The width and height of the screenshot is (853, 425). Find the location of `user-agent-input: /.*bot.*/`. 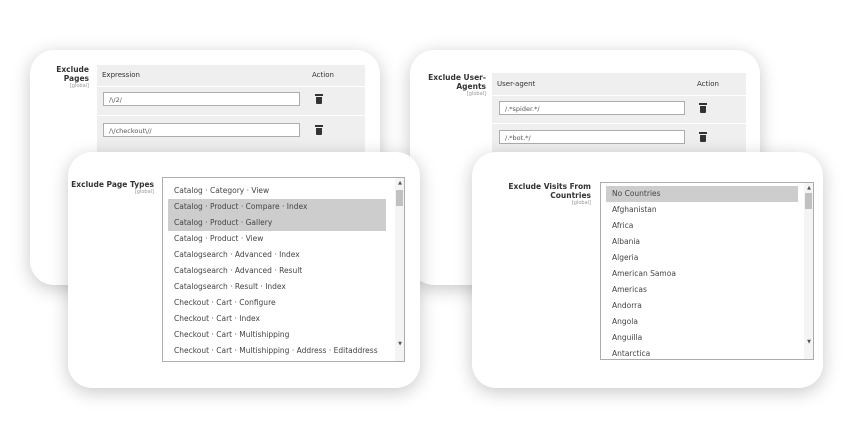

user-agent-input: /.*bot.*/ is located at coordinates (592, 137).